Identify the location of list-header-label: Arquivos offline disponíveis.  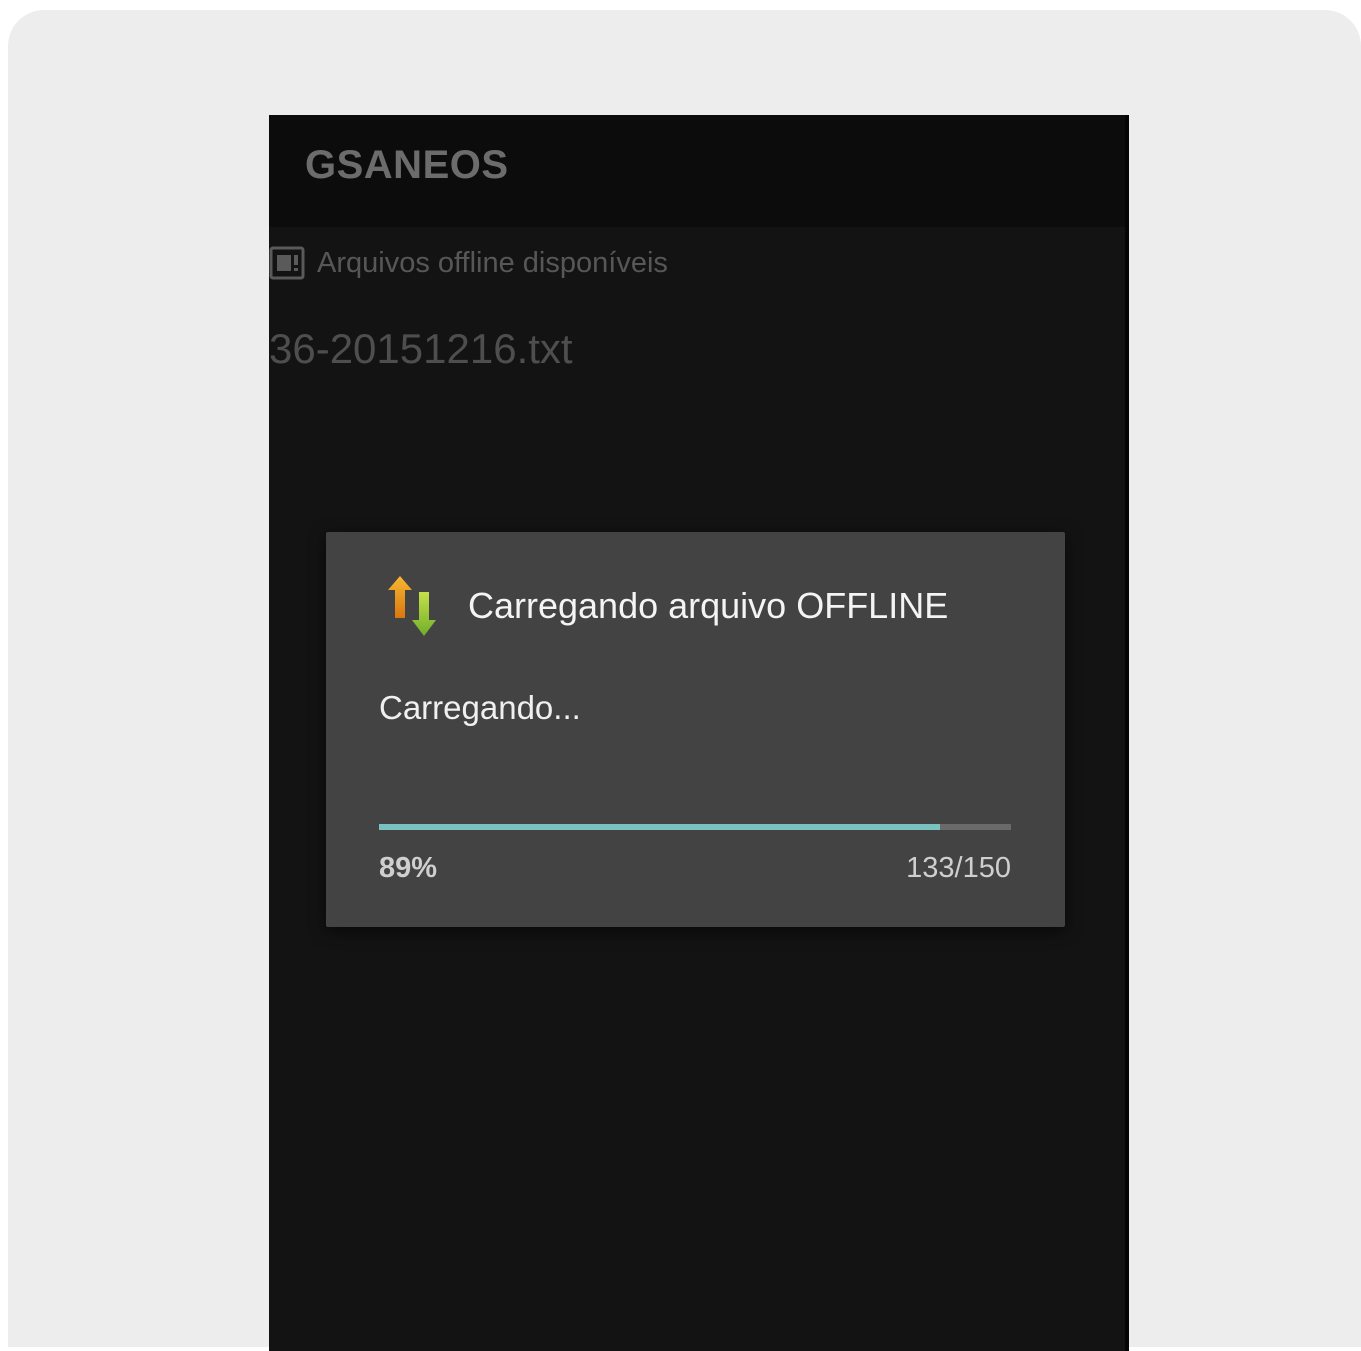
(492, 262).